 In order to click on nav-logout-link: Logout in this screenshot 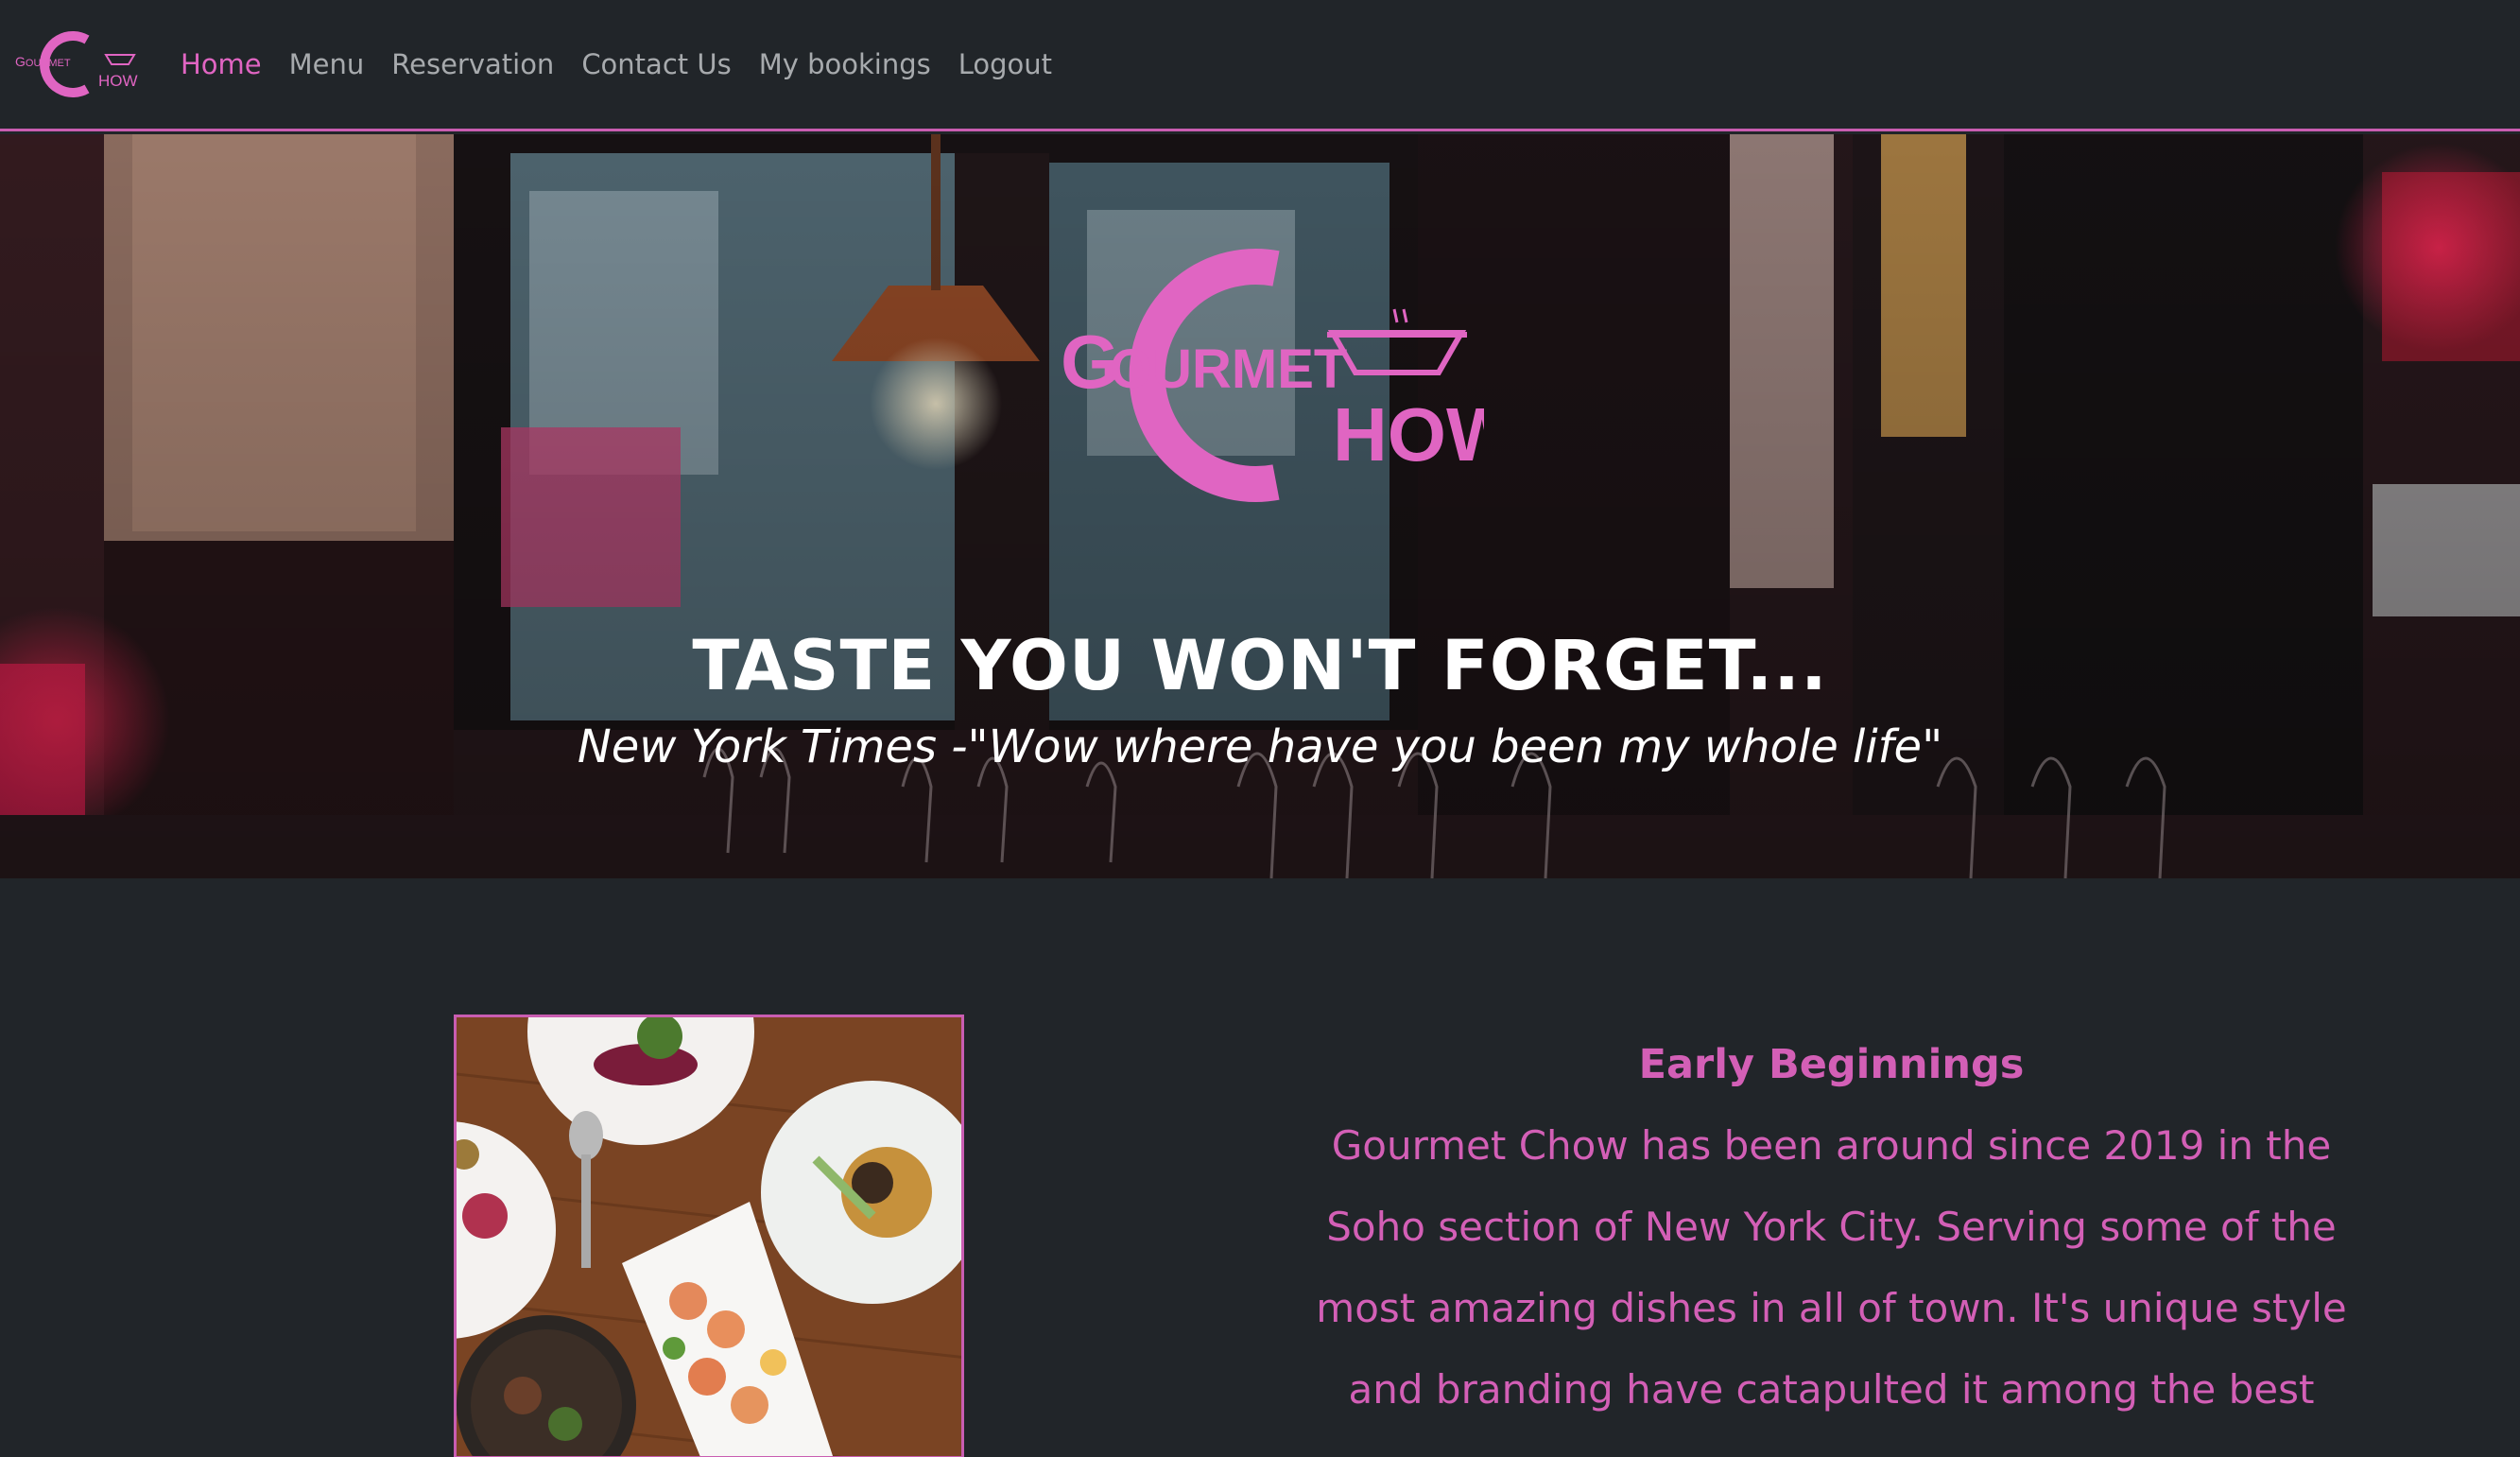, I will do `click(1005, 64)`.